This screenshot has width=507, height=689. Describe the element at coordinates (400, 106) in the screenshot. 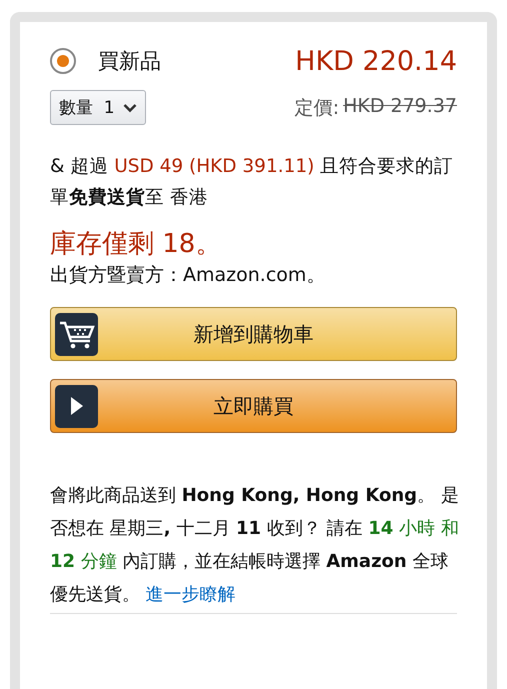

I see `list-price: HKD 279.37` at that location.